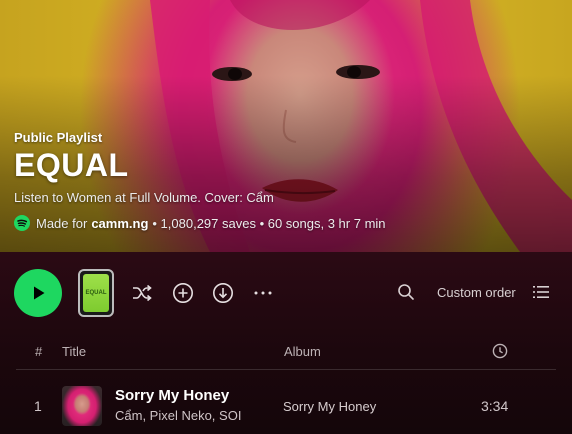 This screenshot has height=434, width=572. I want to click on track-number: 1, so click(38, 406).